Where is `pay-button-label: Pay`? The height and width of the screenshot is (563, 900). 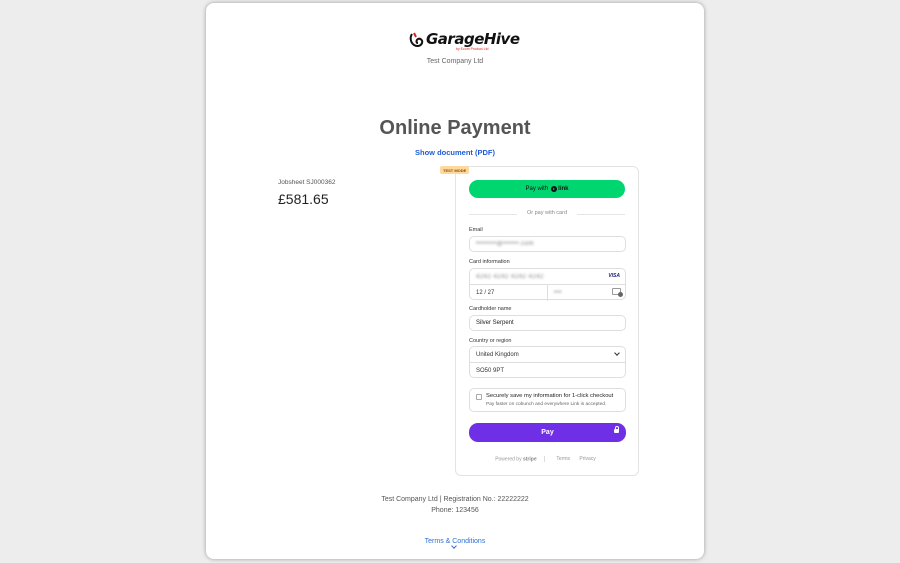 pay-button-label: Pay is located at coordinates (547, 432).